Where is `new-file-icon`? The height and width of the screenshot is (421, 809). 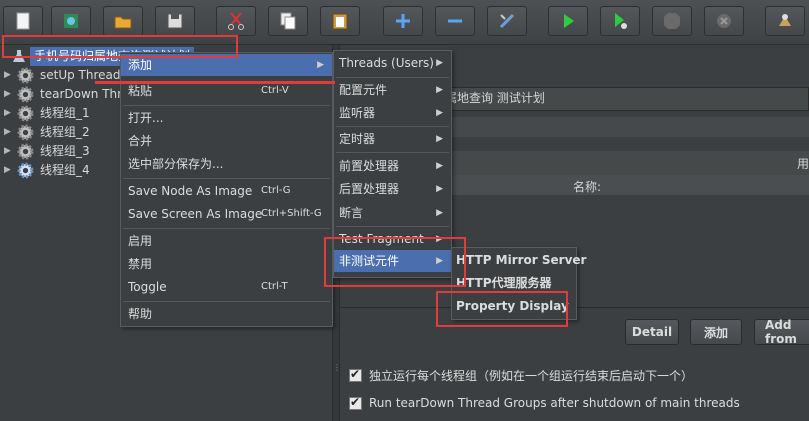 new-file-icon is located at coordinates (23, 21).